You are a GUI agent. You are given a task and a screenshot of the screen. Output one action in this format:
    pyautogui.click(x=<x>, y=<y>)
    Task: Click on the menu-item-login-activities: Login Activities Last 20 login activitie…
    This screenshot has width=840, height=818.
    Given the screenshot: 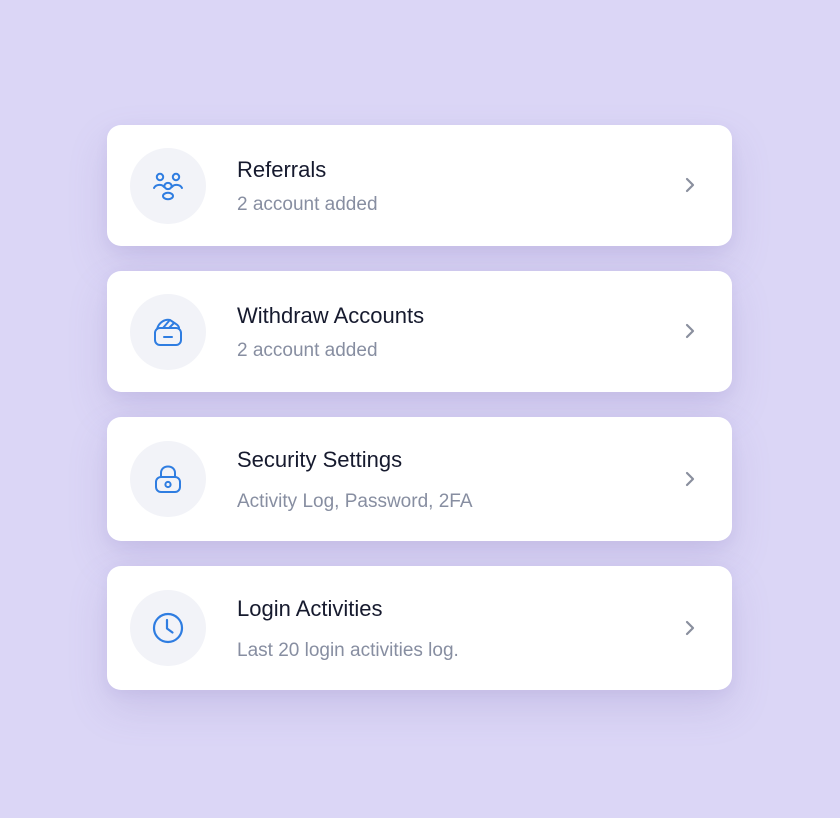 What is the action you would take?
    pyautogui.click(x=419, y=628)
    